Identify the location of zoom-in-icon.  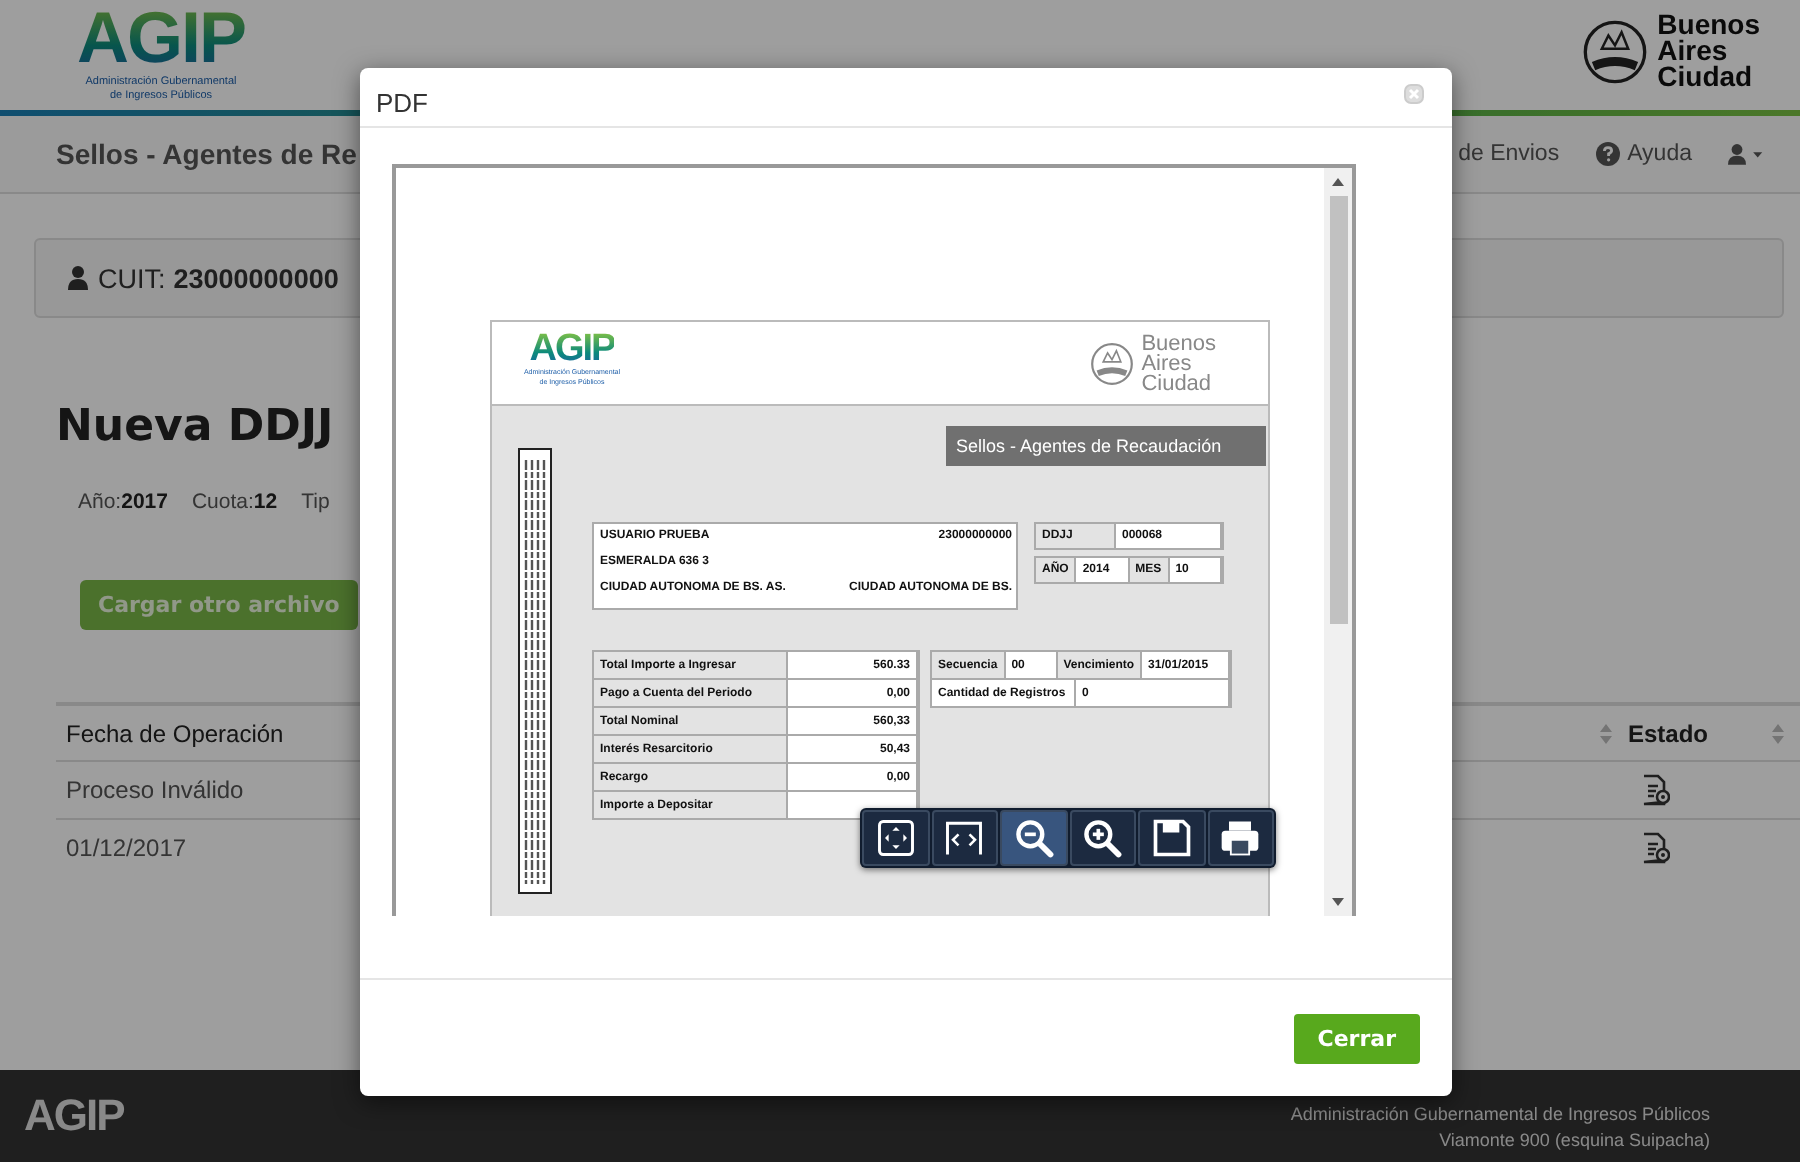
(1102, 838).